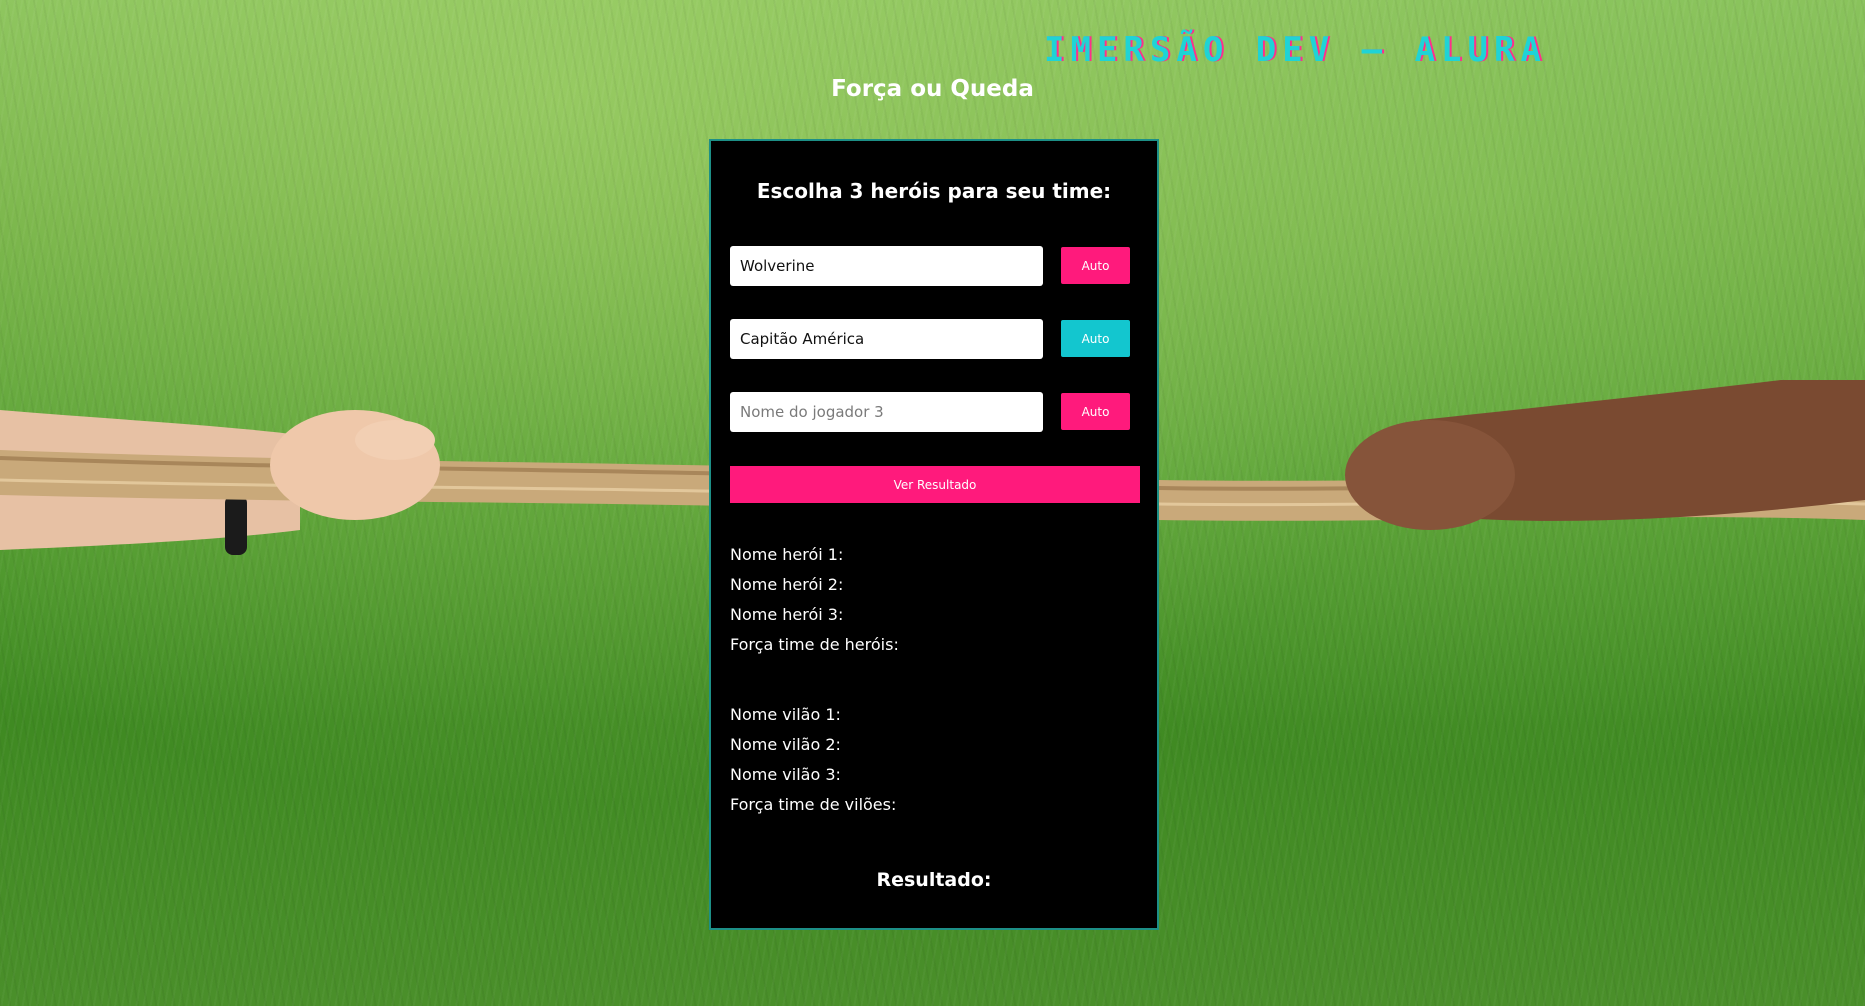 The height and width of the screenshot is (1006, 1865). I want to click on hero-3-name: Nome herói 3:, so click(787, 614).